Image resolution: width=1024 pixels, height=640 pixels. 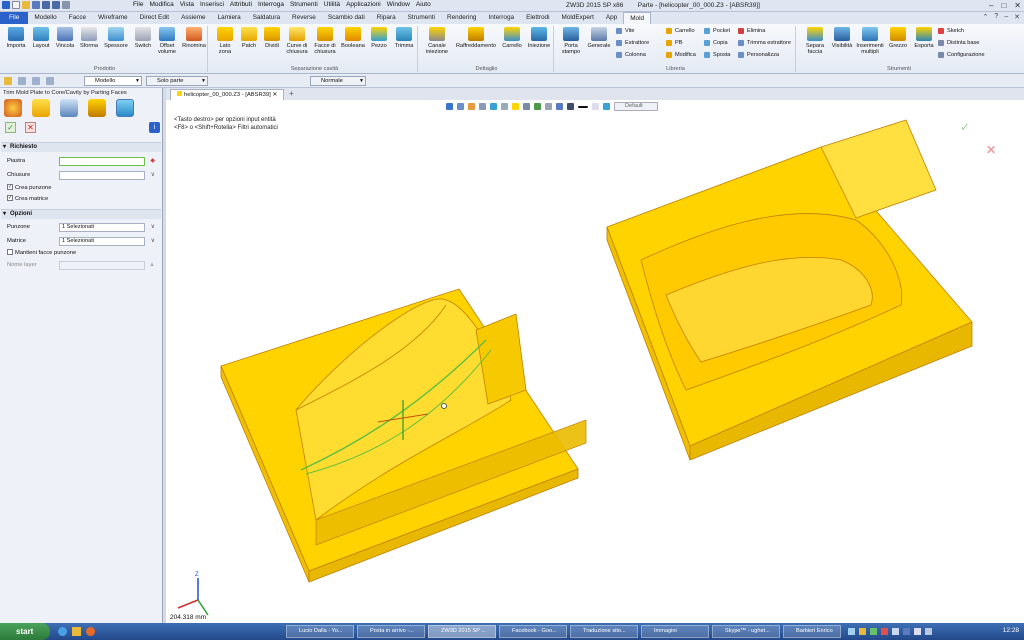 I want to click on separa-faccia-button: Separa faccia, so click(x=815, y=40).